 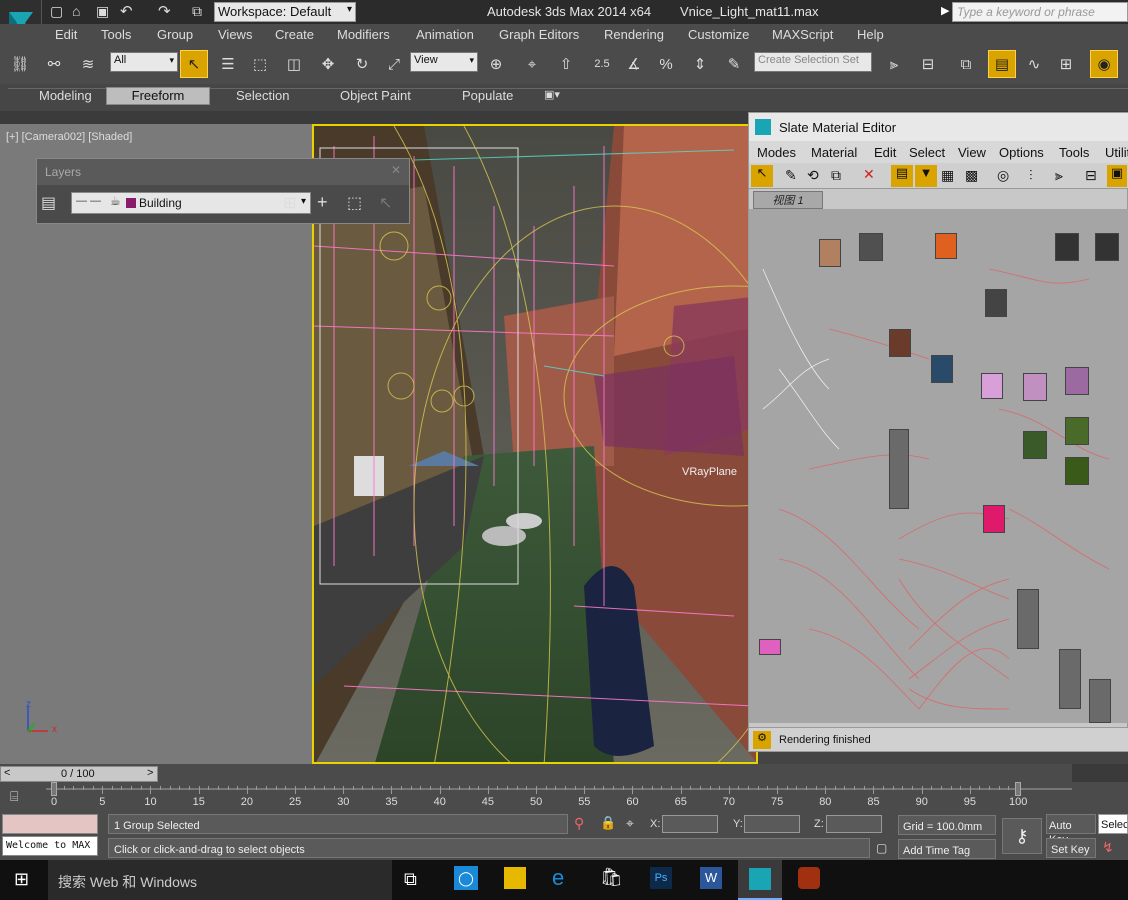 What do you see at coordinates (971, 175) in the screenshot?
I see `show-background-icon: ▩` at bounding box center [971, 175].